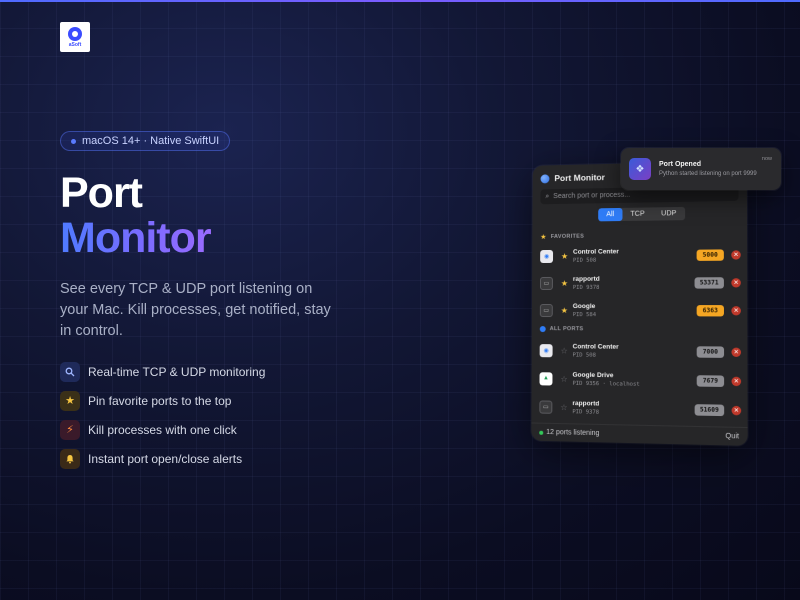 The width and height of the screenshot is (800, 600). What do you see at coordinates (70, 429) in the screenshot?
I see `lightning-icon: ⚡` at bounding box center [70, 429].